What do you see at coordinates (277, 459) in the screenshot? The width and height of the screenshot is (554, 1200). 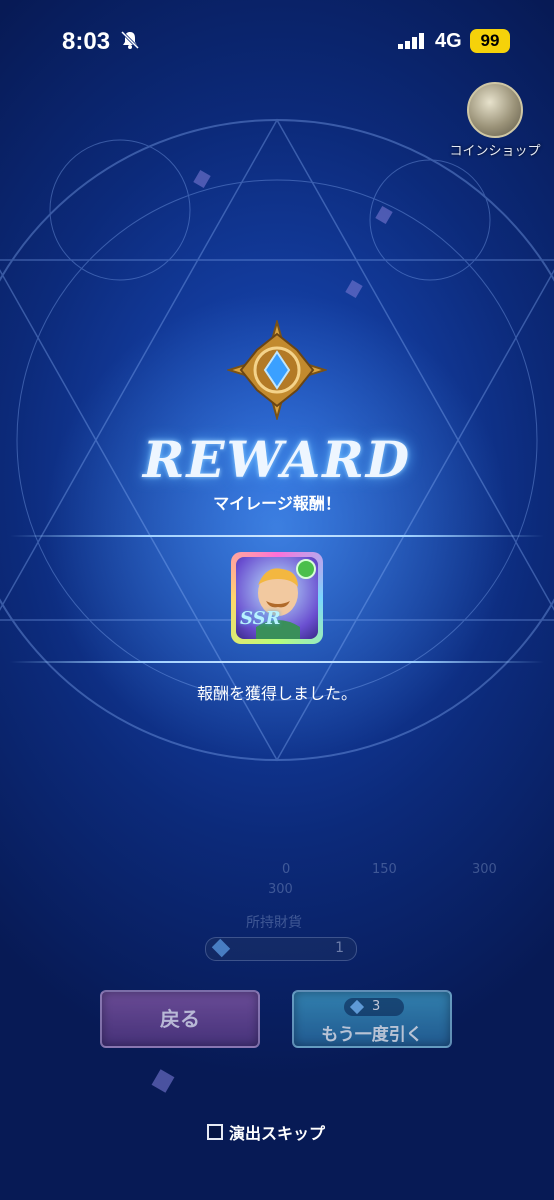 I see `reward-title: REWARD` at bounding box center [277, 459].